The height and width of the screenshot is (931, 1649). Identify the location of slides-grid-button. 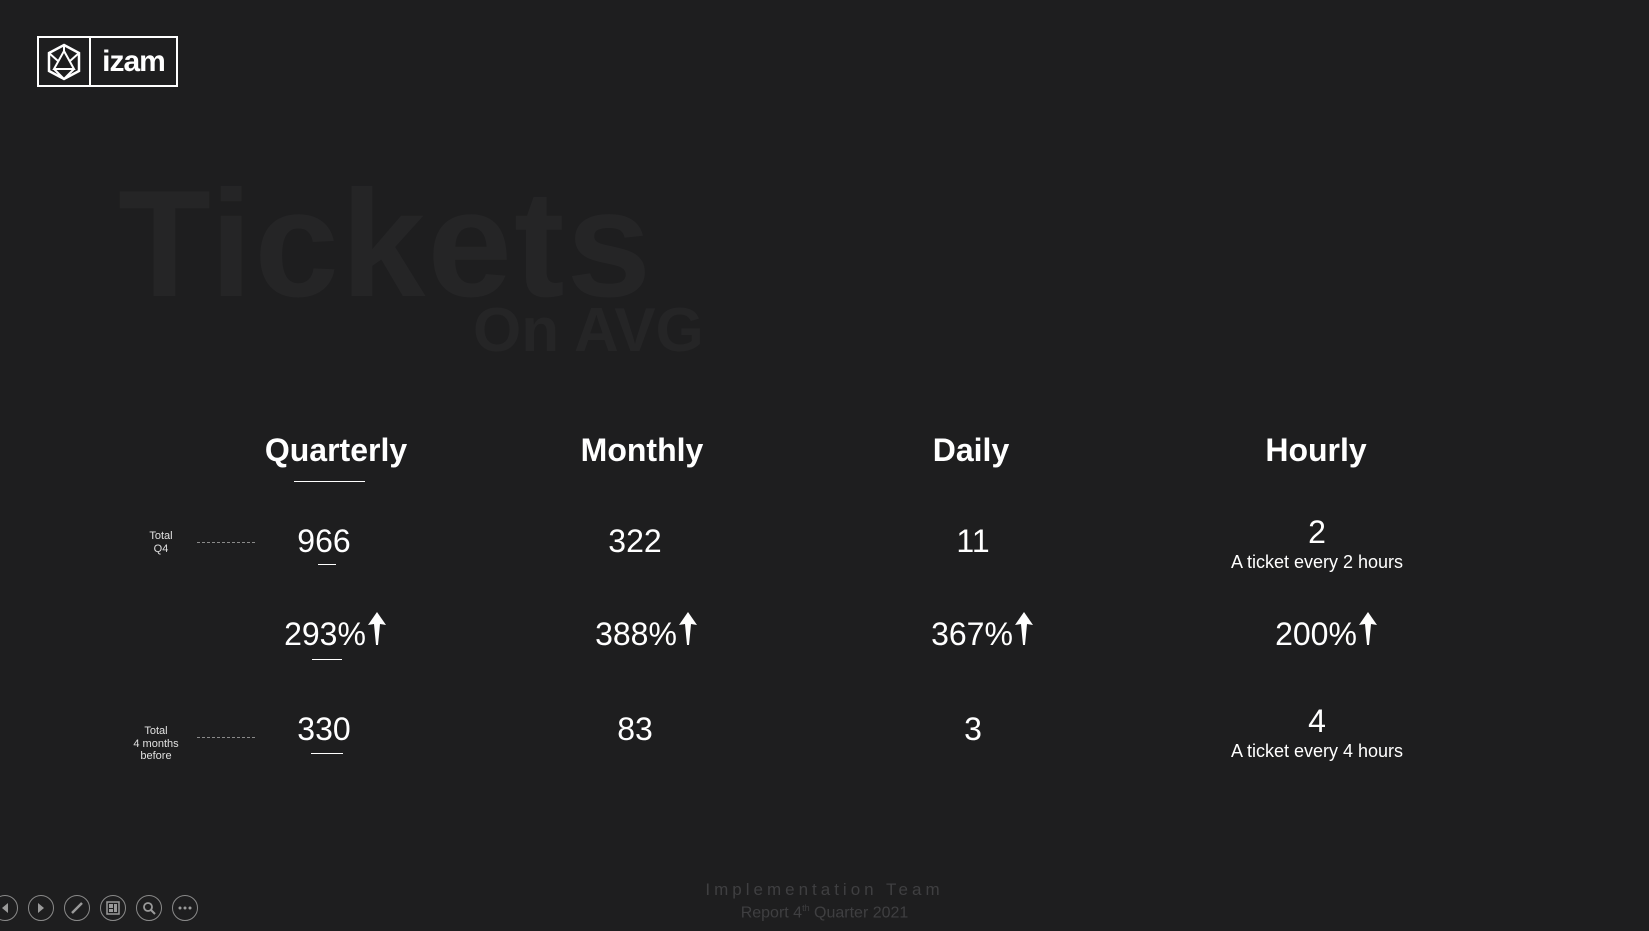
(113, 908).